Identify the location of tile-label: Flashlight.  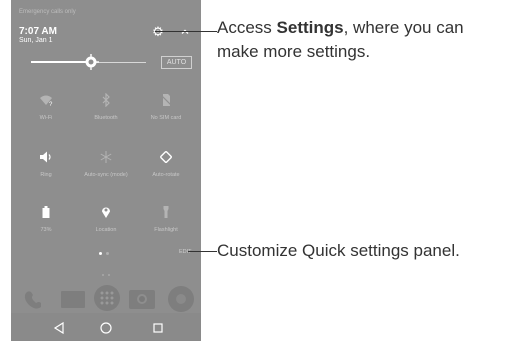
(166, 230).